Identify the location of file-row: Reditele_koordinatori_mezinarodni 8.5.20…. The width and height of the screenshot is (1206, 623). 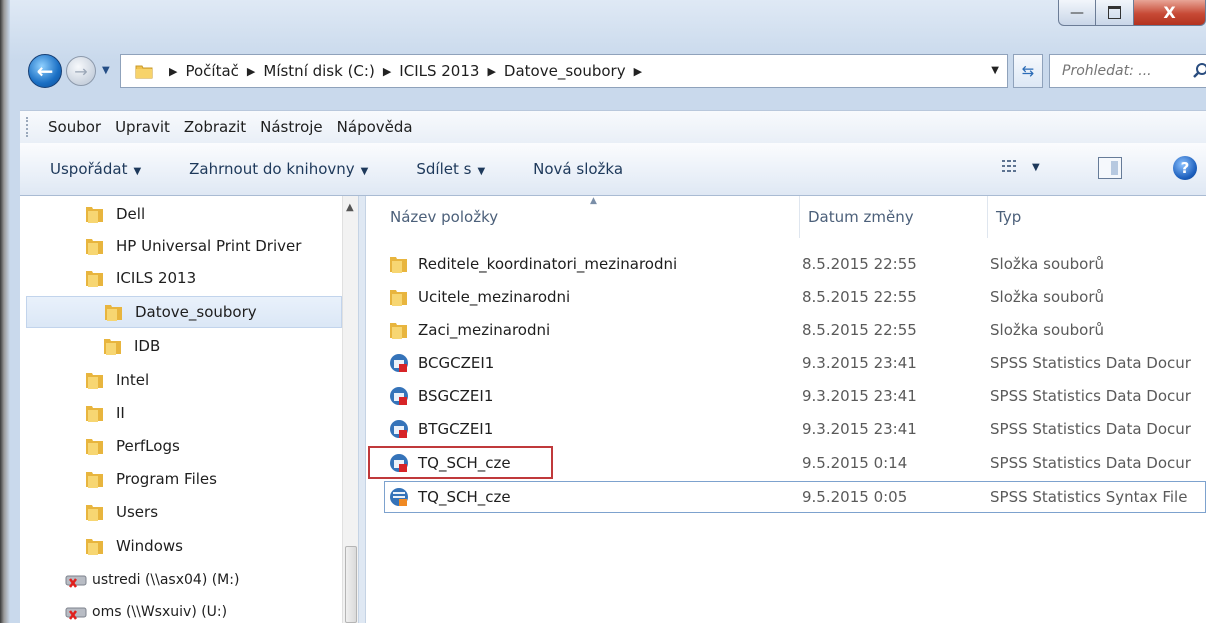
(794, 264).